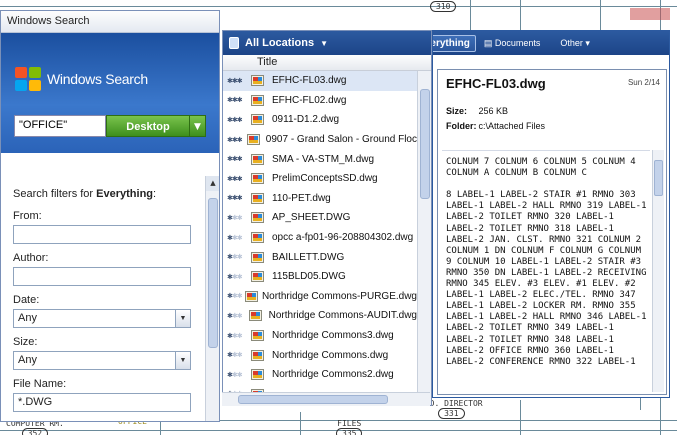  What do you see at coordinates (29, 80) in the screenshot?
I see `windows-logo-icon` at bounding box center [29, 80].